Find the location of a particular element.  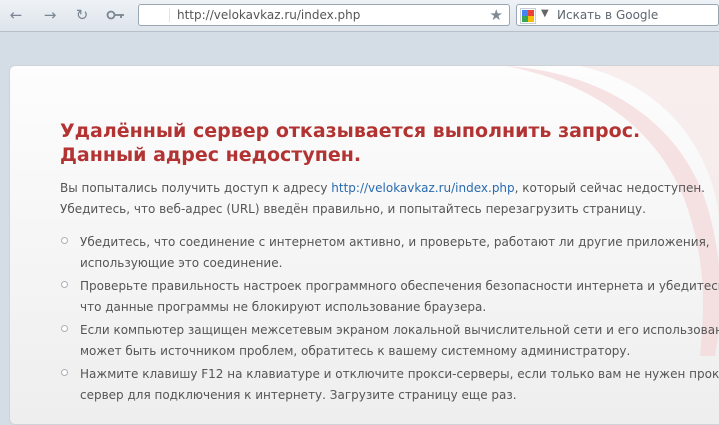

key-button is located at coordinates (116, 15).